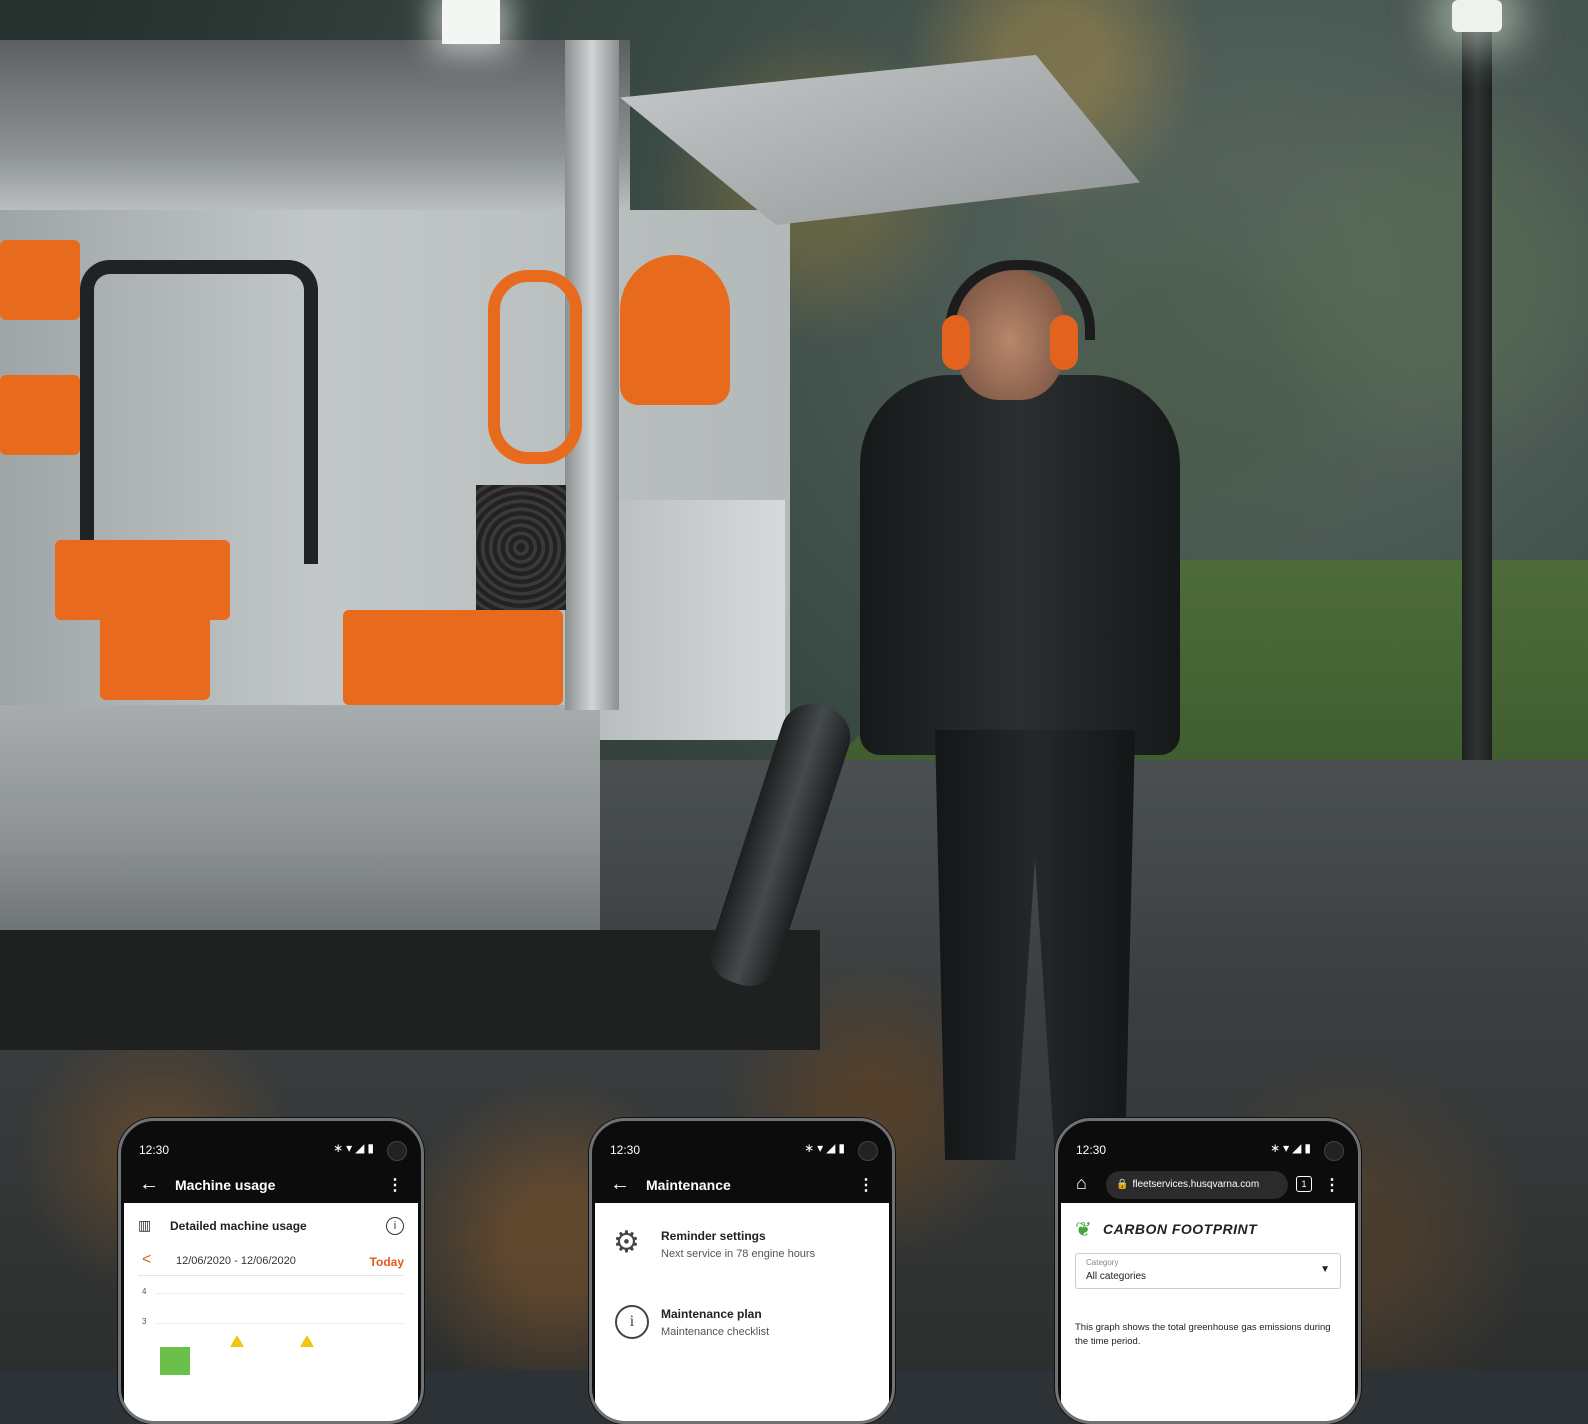  Describe the element at coordinates (271, 1330) in the screenshot. I see `usage-chart: 4 3` at that location.